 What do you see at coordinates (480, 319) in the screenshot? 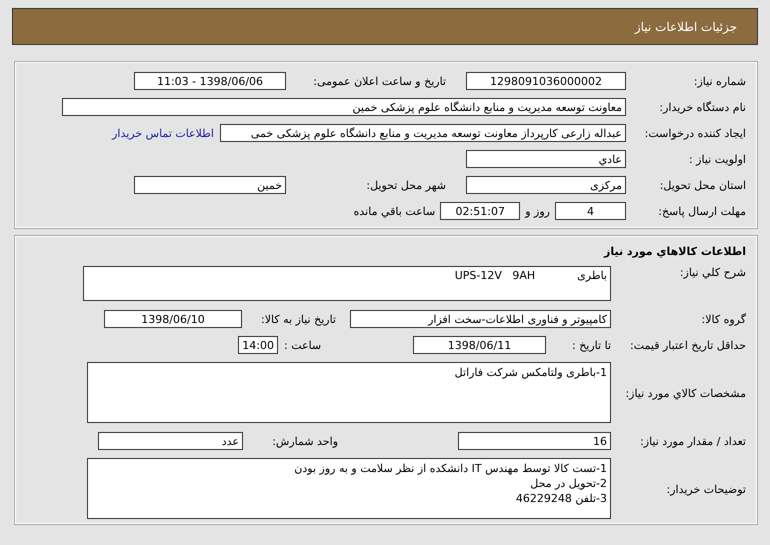
I see `group-field: کامپیوتر و فناوری اطلاعات-سخت افزار` at bounding box center [480, 319].